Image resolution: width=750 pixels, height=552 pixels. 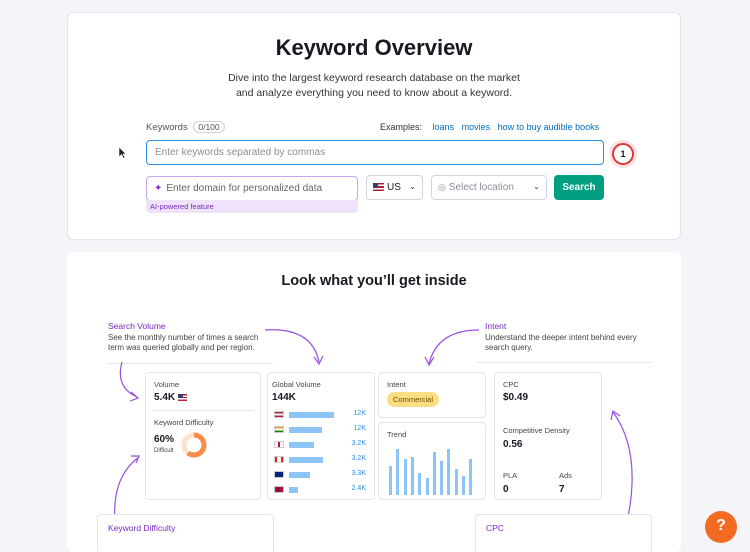 What do you see at coordinates (549, 127) in the screenshot?
I see `example-link-audible: how to buy audible books` at bounding box center [549, 127].